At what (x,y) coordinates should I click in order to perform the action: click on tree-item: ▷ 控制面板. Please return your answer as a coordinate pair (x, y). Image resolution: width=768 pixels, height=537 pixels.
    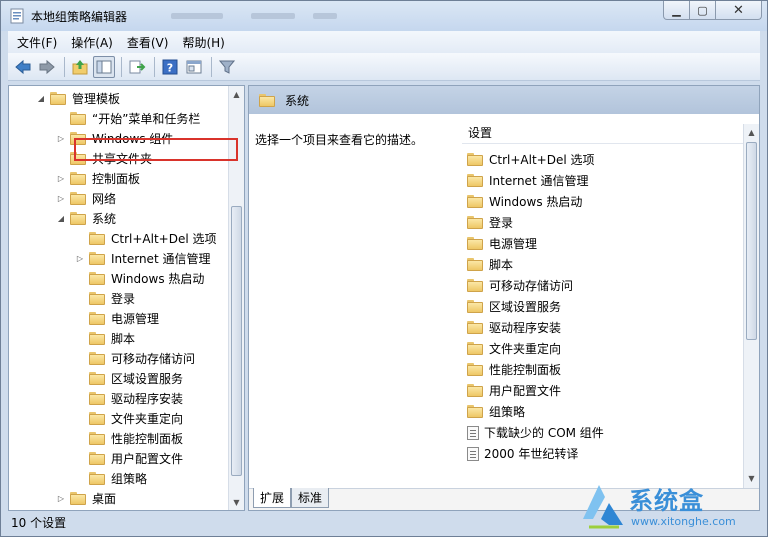
    Looking at the image, I should click on (99, 178).